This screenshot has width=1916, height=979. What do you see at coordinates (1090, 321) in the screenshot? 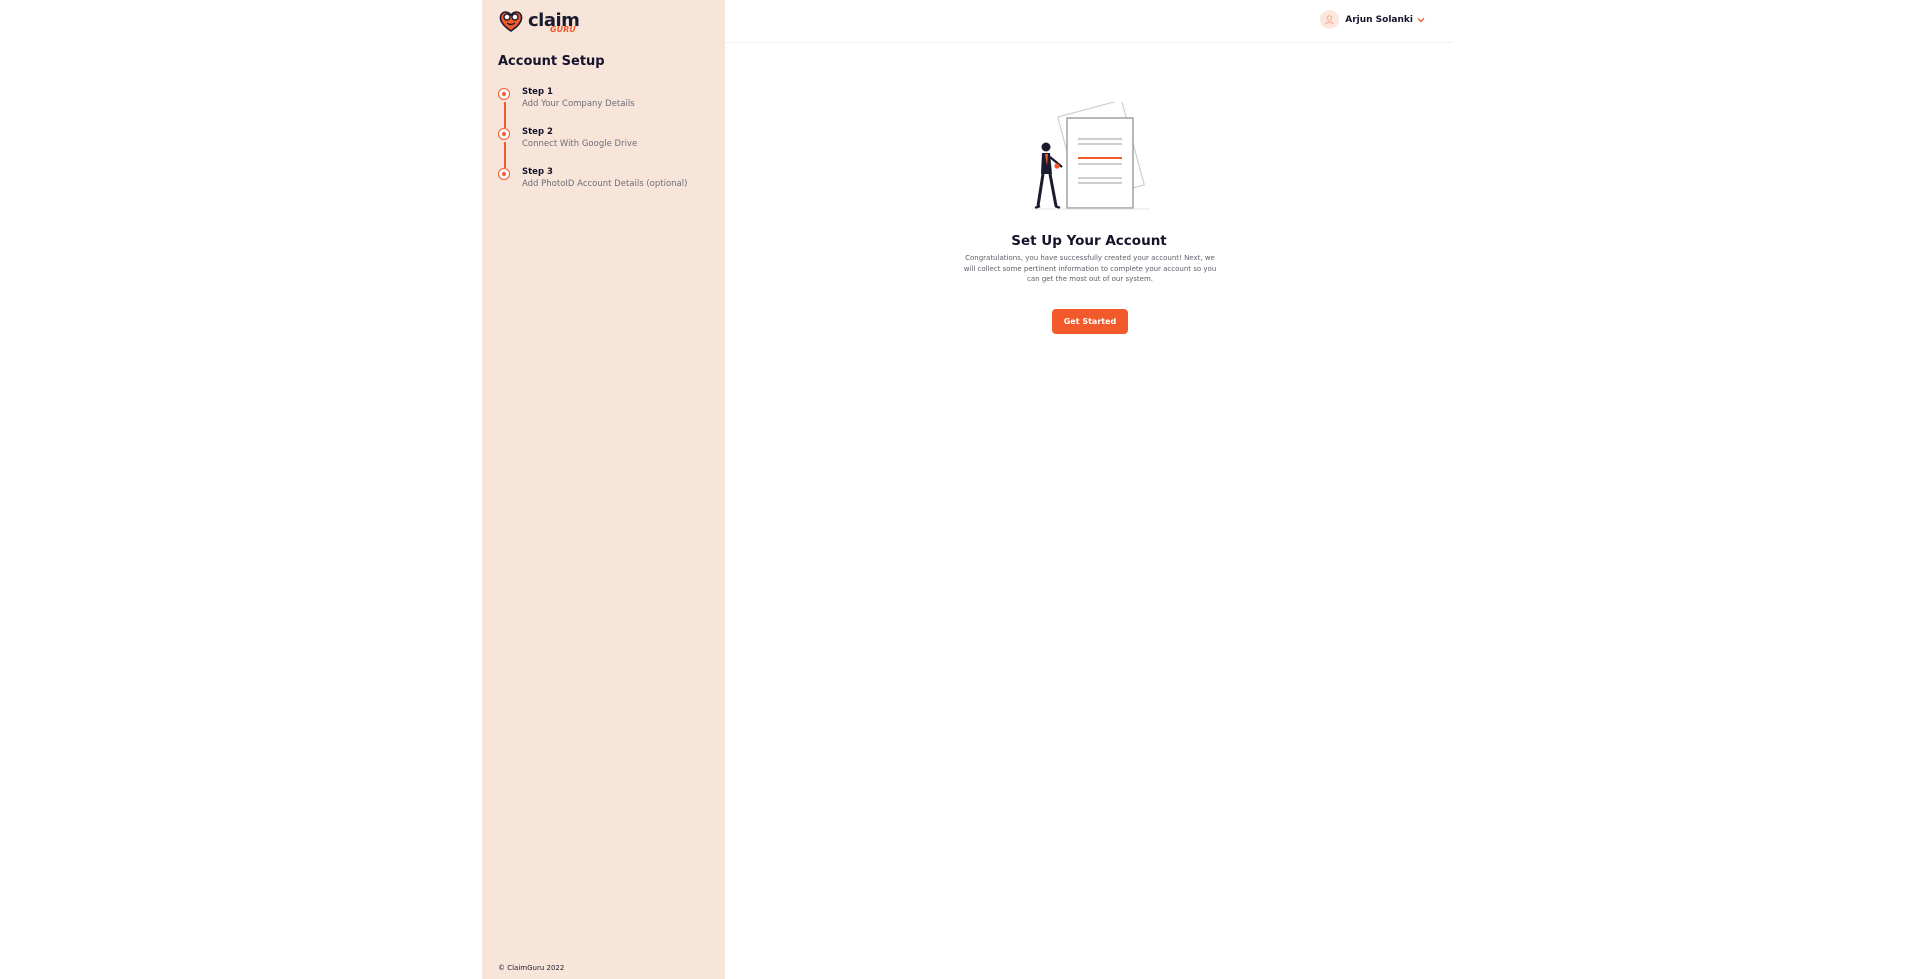
I see `get-started-button: Get Started` at bounding box center [1090, 321].